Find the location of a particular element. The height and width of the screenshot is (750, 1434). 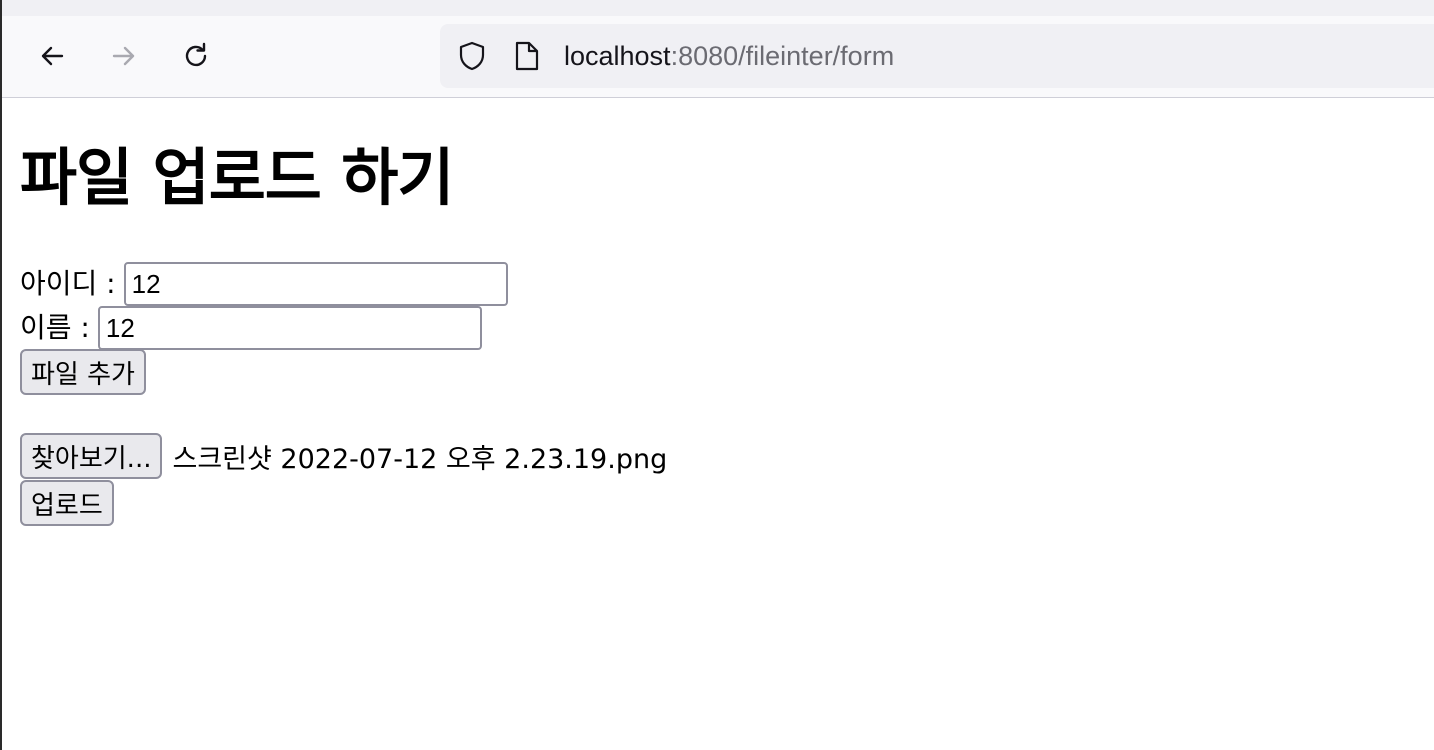

address-bar: localhost:8080/fileinter/form is located at coordinates (937, 56).